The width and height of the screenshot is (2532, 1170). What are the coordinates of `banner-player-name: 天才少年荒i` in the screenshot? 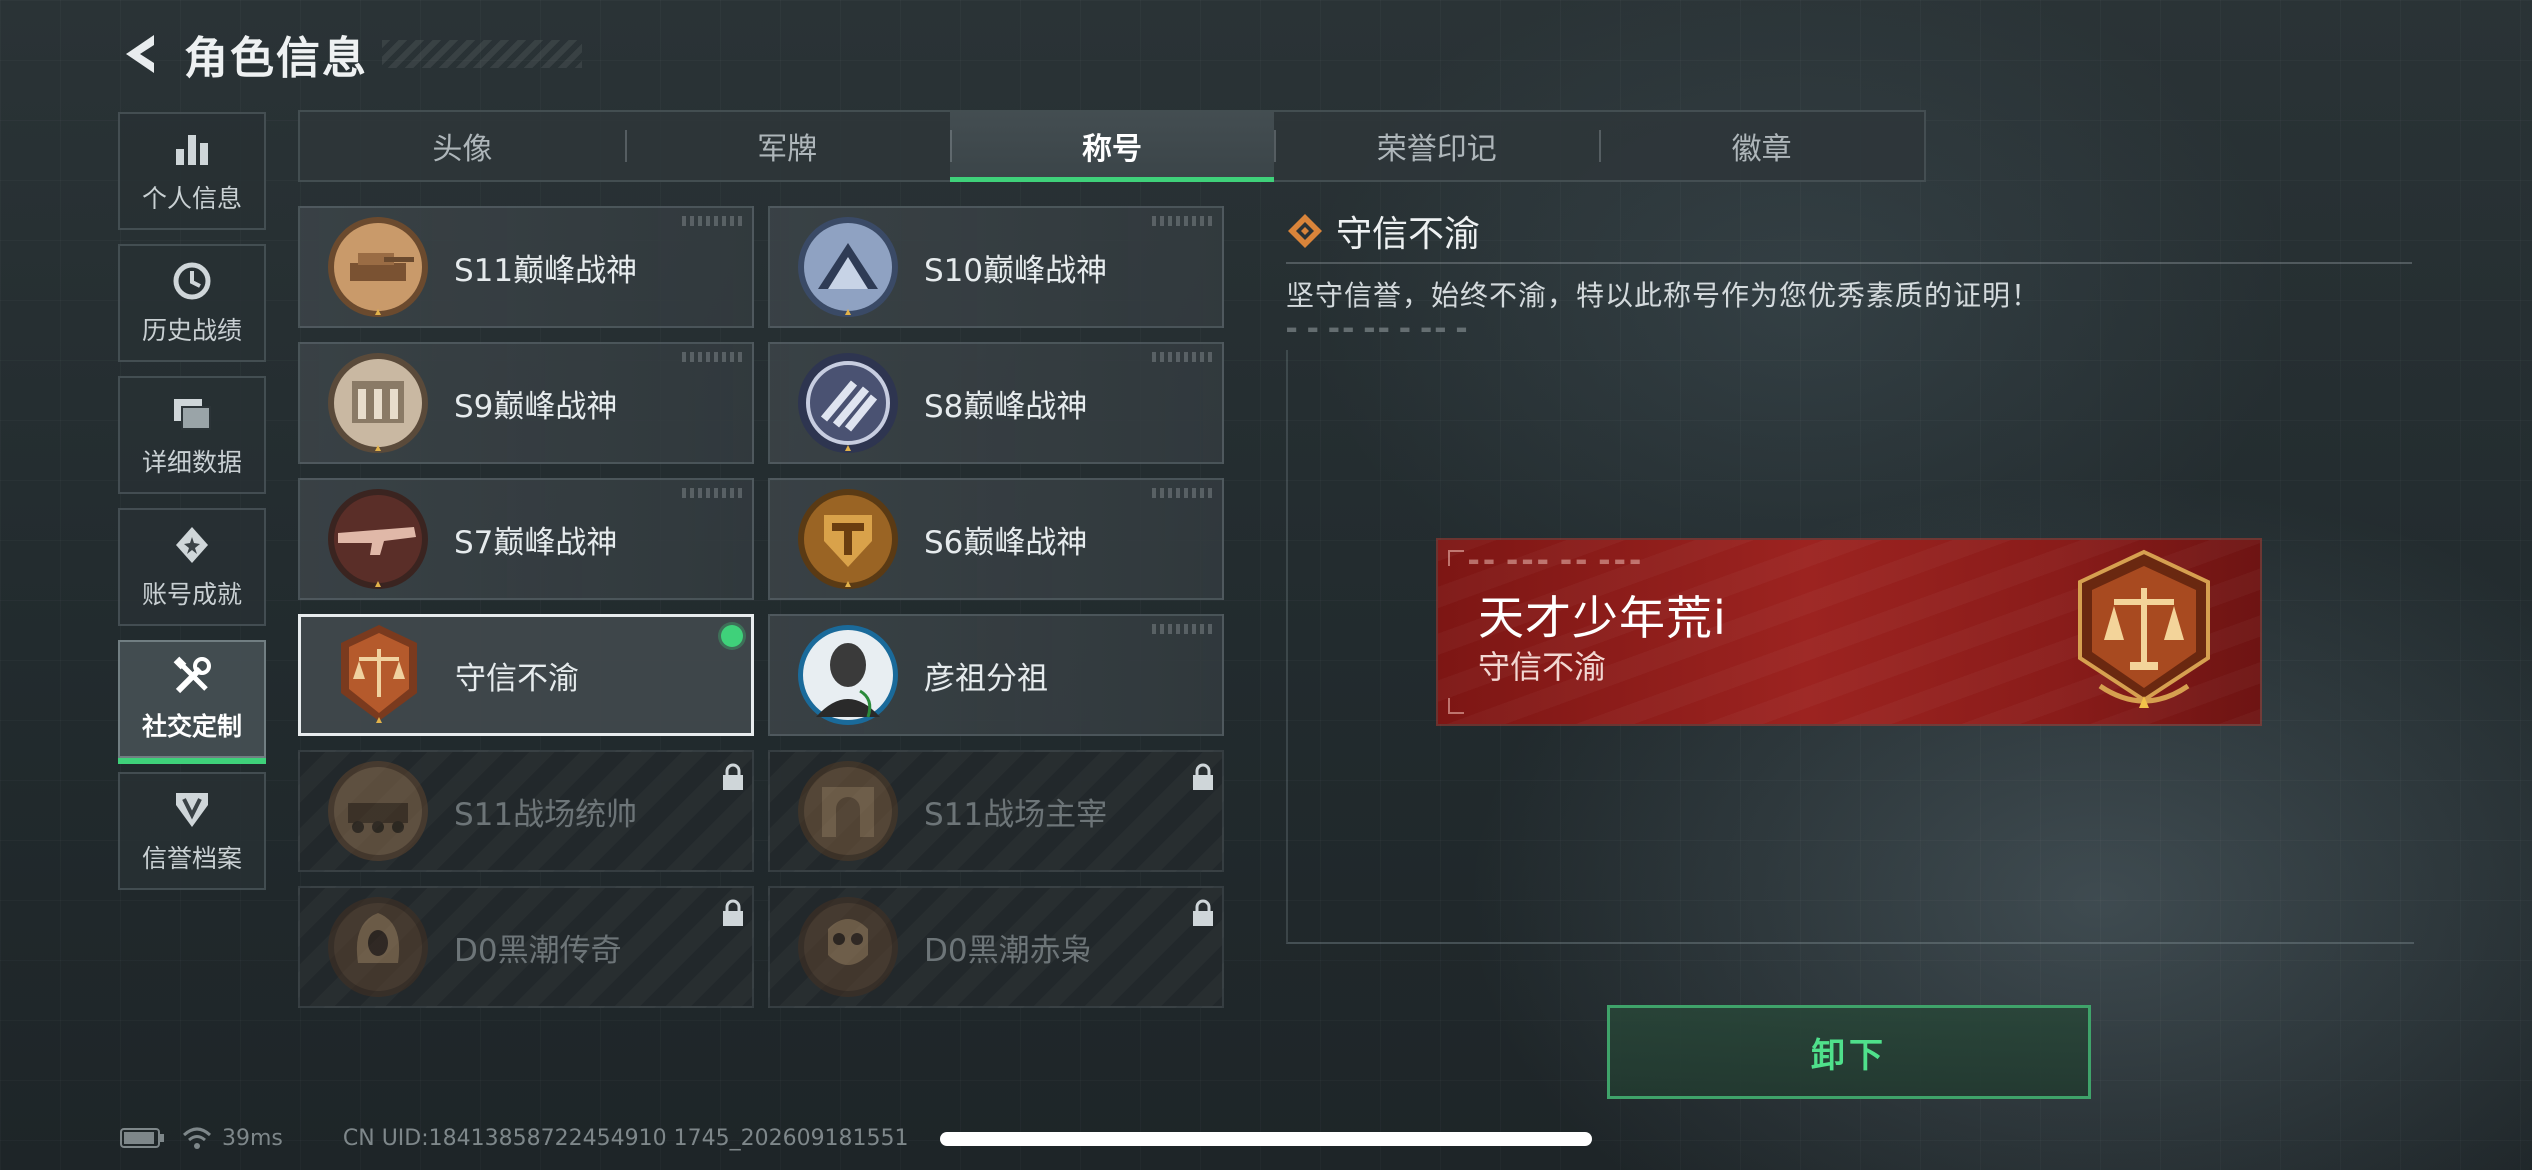 It's located at (1602, 618).